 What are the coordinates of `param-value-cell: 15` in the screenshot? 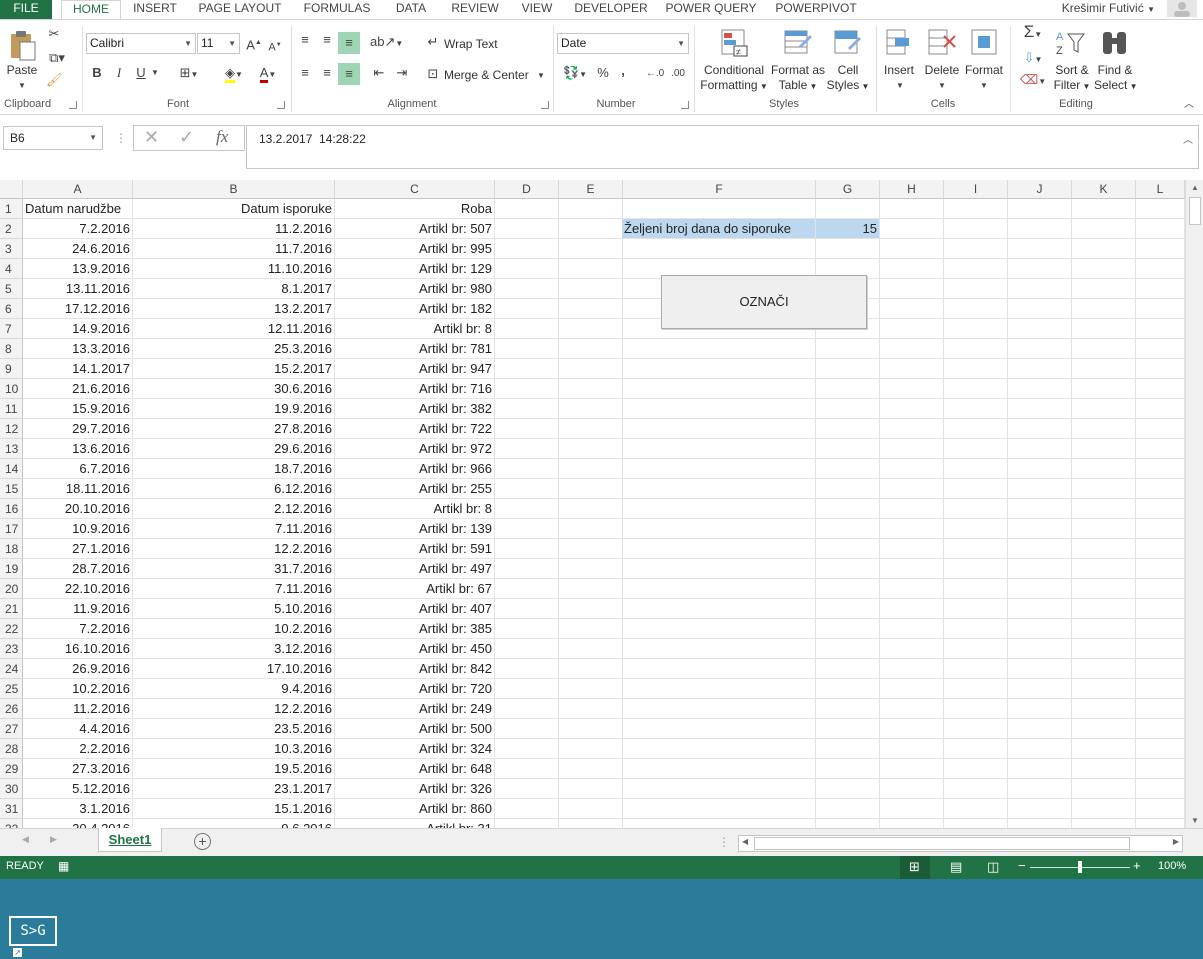 It's located at (848, 229).